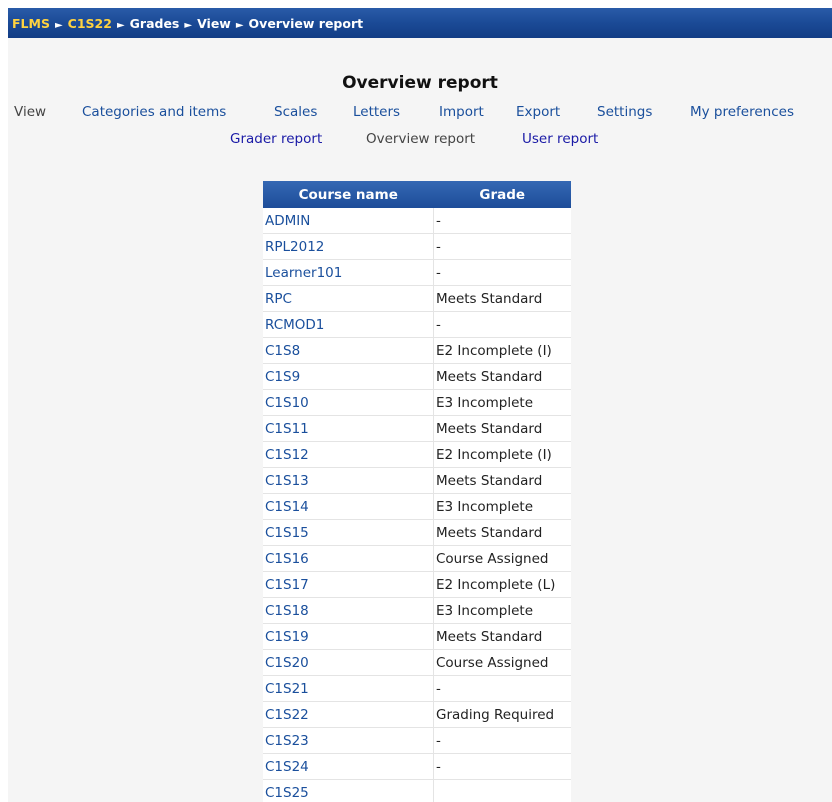 The image size is (832, 802). Describe the element at coordinates (348, 636) in the screenshot. I see `course-cell: C1S19` at that location.